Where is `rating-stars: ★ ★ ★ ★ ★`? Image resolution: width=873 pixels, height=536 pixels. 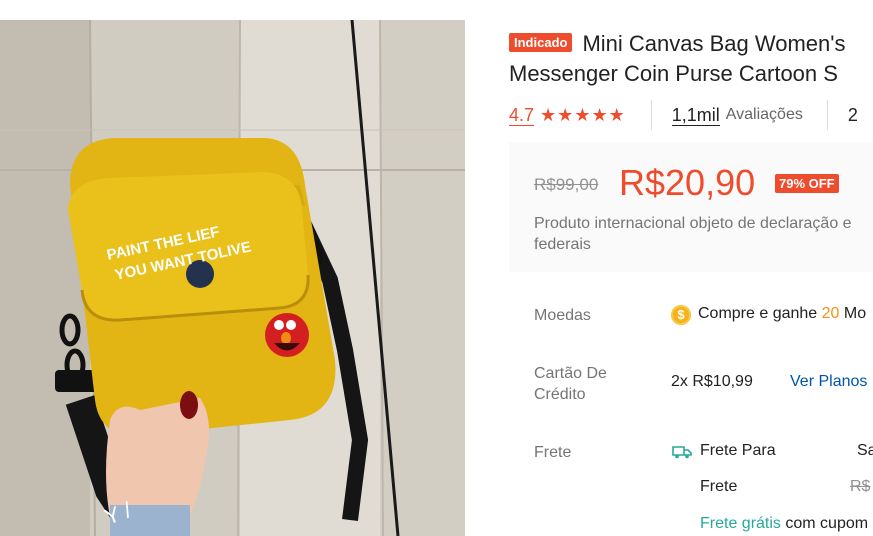
rating-stars: ★ ★ ★ ★ ★ is located at coordinates (582, 115).